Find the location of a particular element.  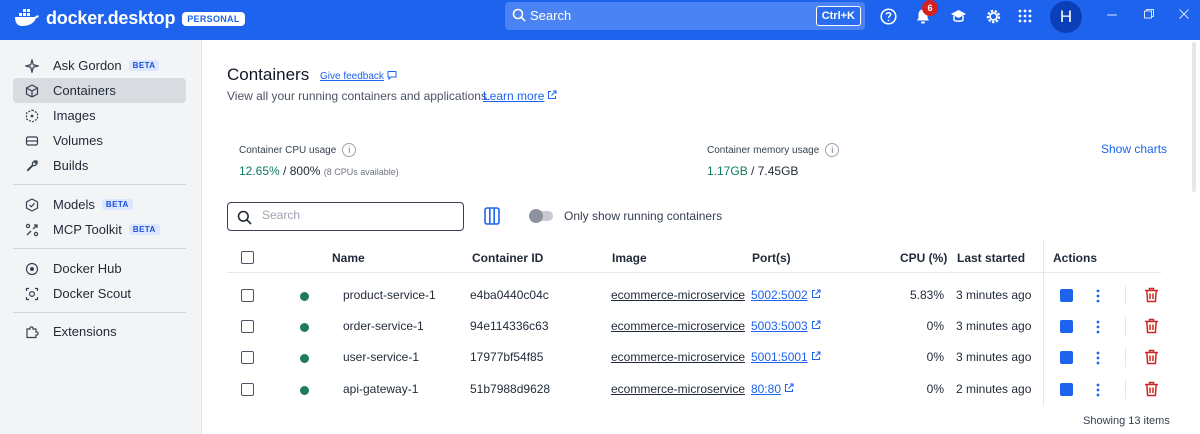

column-header-last-started: Last started is located at coordinates (991, 258).